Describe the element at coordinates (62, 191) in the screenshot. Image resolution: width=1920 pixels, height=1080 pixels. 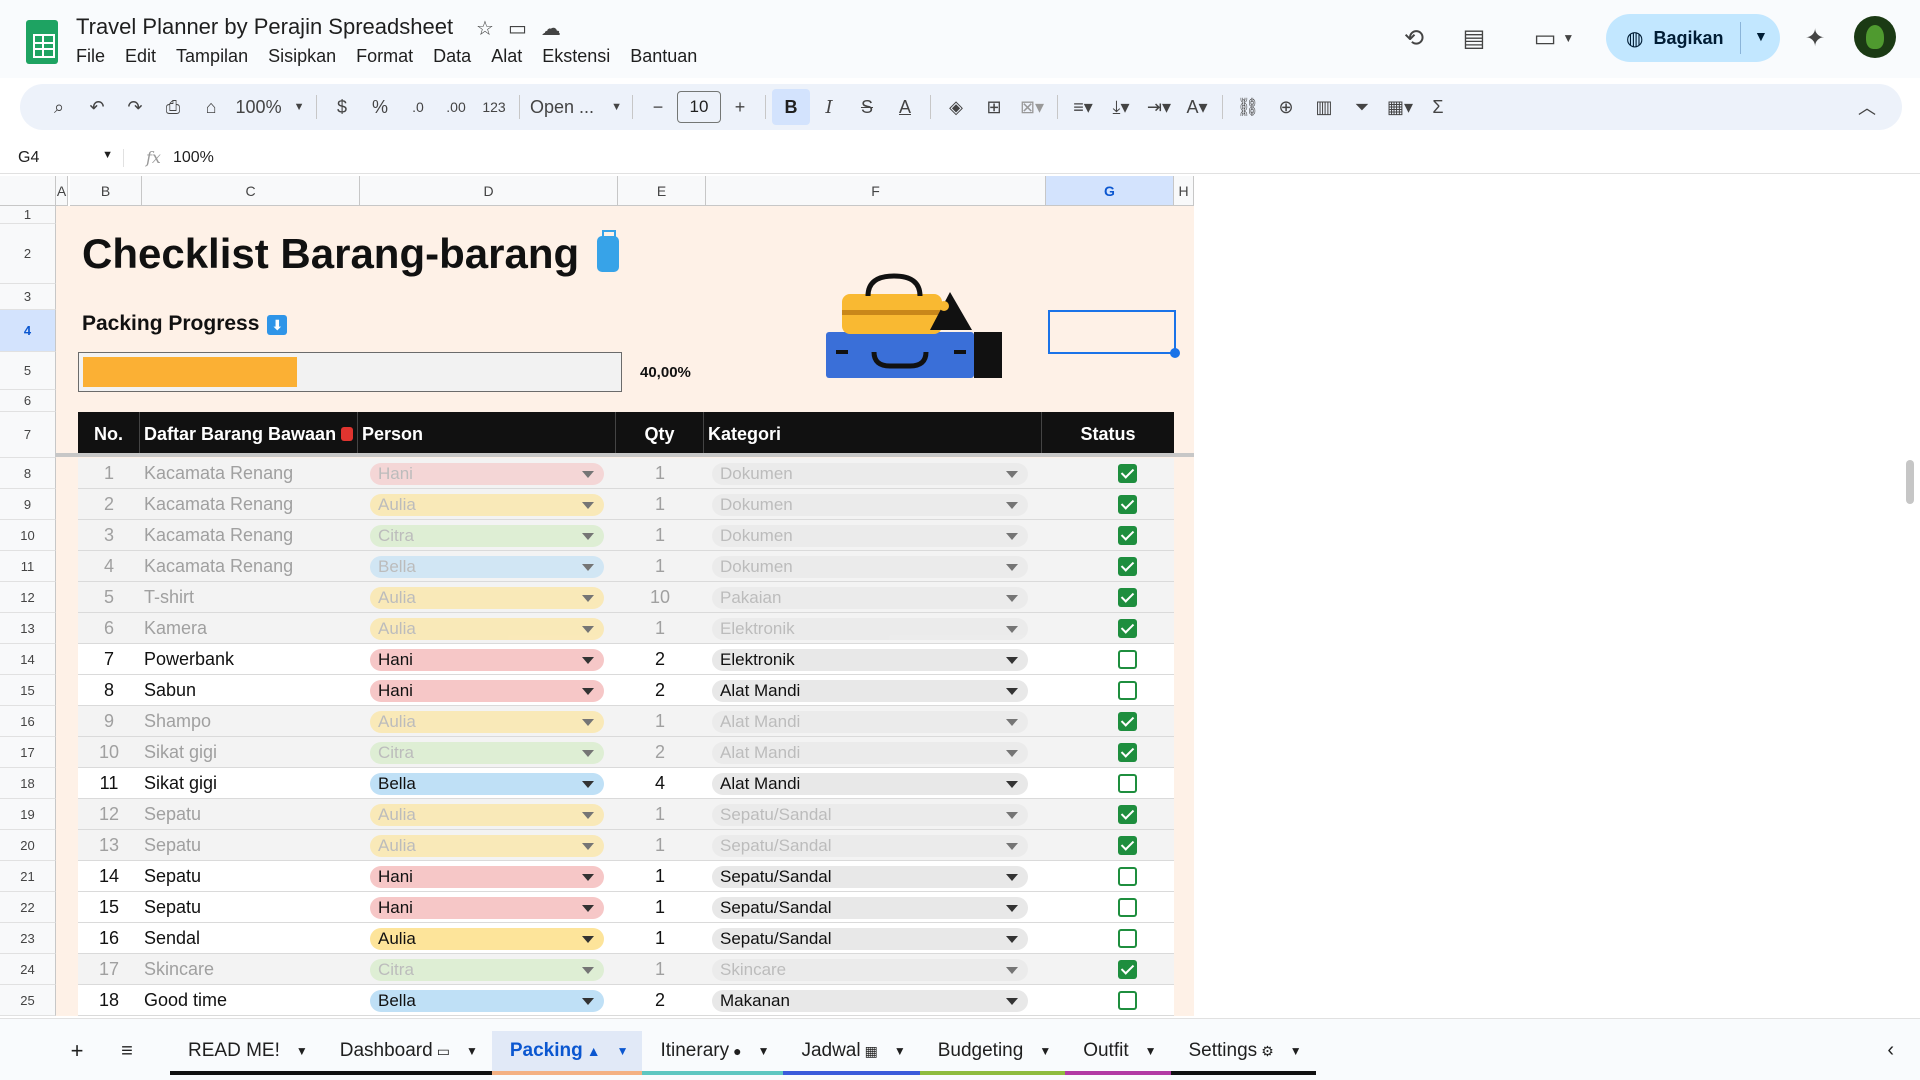
I see `column-header-a: A` at that location.